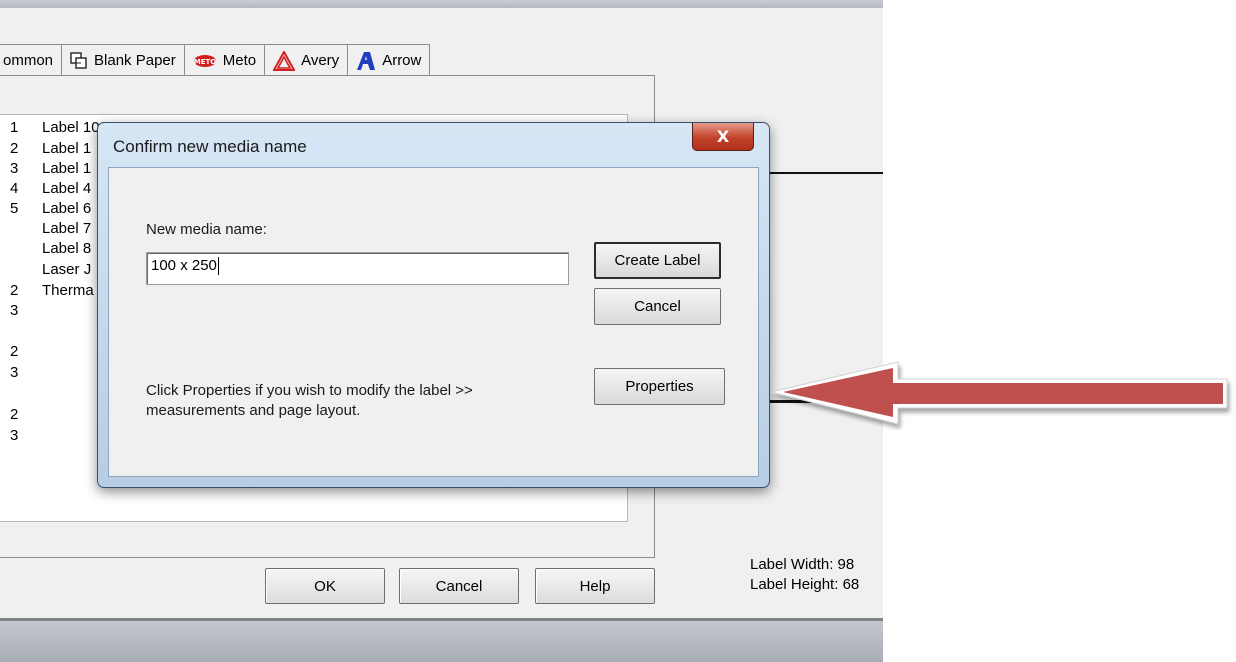  I want to click on media-name-input: 100 x 250, so click(357, 268).